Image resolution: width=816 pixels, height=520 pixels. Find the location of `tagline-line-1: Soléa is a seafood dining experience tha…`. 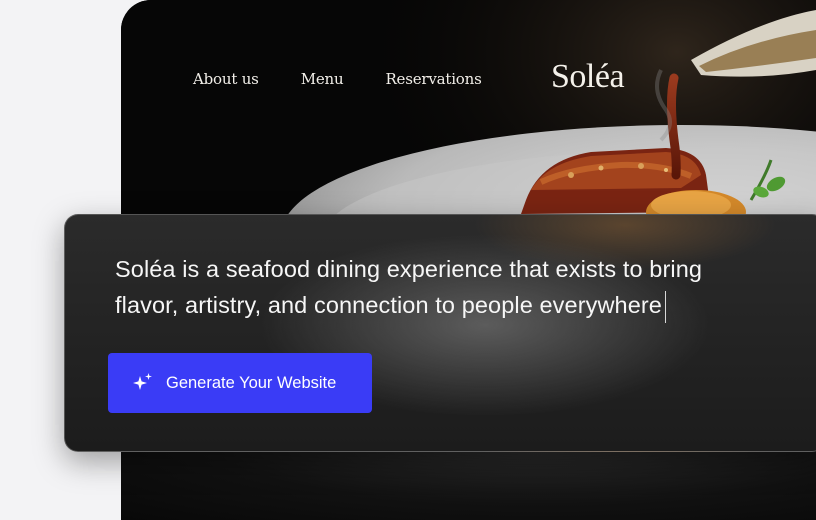

tagline-line-1: Soléa is a seafood dining experience tha… is located at coordinates (409, 269).